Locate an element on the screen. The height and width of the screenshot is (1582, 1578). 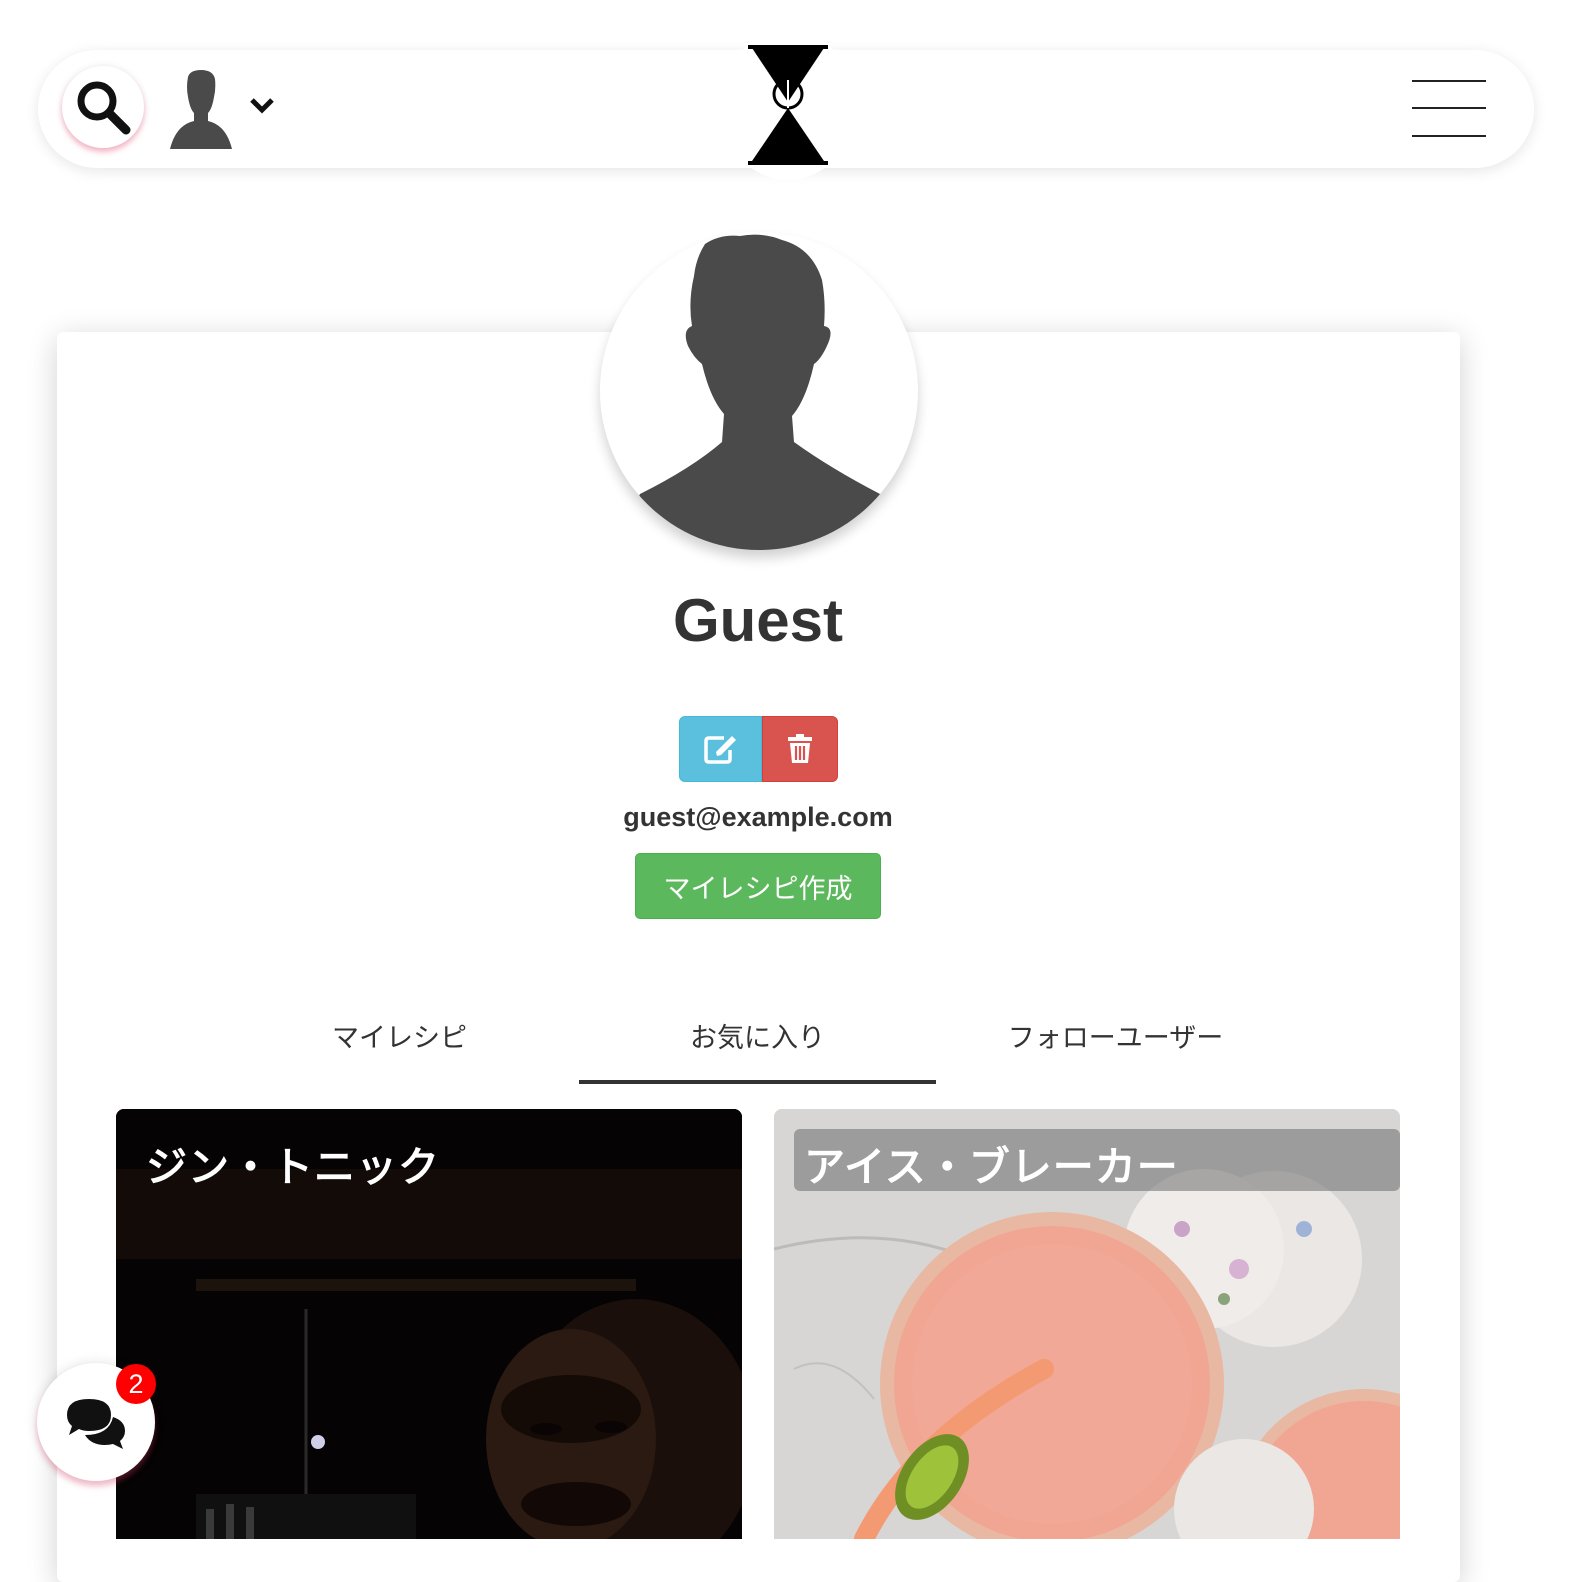
chat-unread-badge: 2 is located at coordinates (136, 1384).